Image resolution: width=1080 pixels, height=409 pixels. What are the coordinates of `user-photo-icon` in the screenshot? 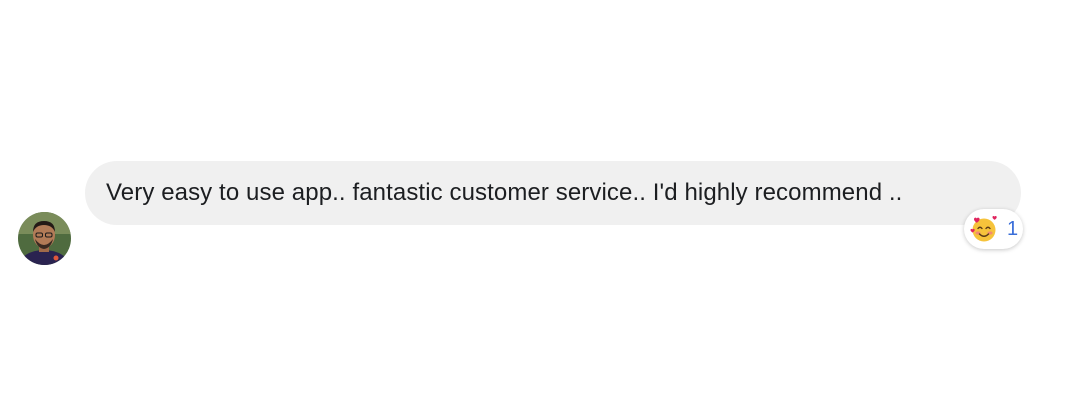 It's located at (44, 238).